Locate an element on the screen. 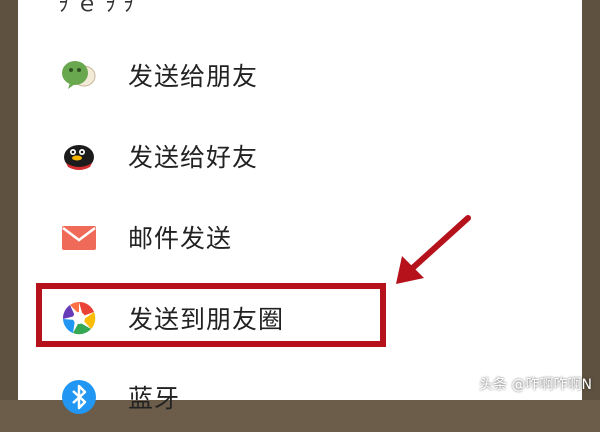  annotation-highlight-box is located at coordinates (211, 315).